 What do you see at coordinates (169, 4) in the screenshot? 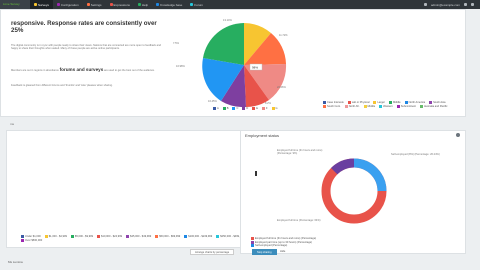
I see `nav-item-knowledge-base: Knowledge base` at bounding box center [169, 4].